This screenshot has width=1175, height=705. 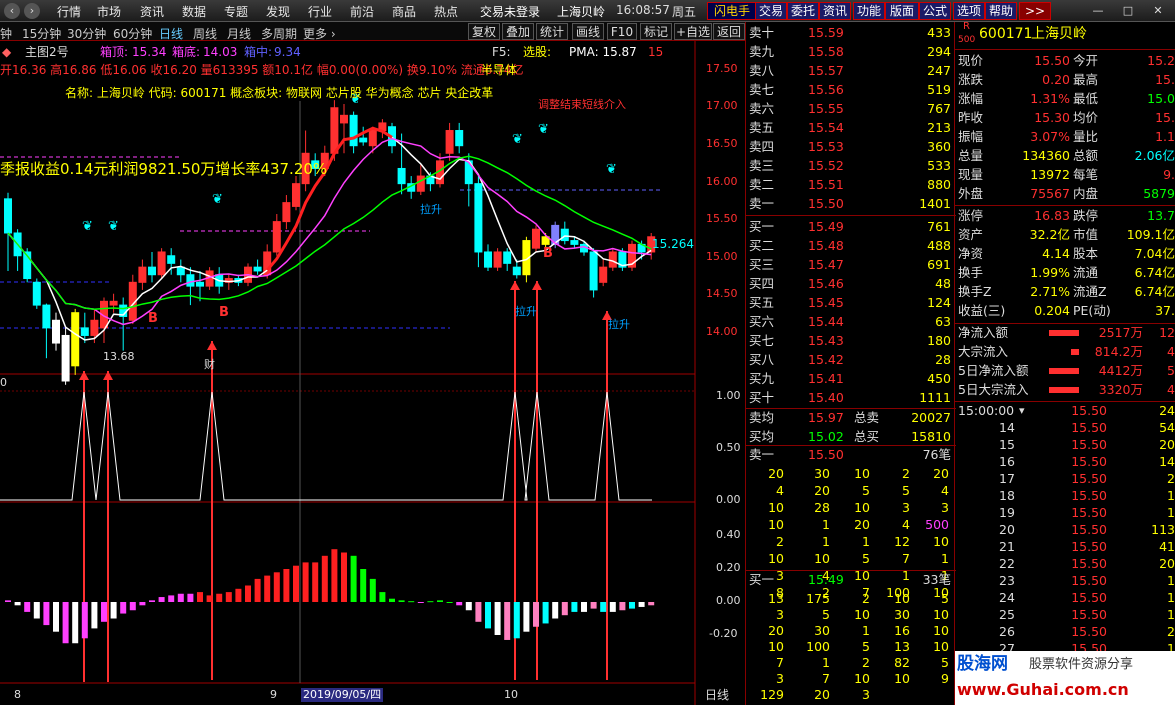 What do you see at coordinates (993, 370) in the screenshot?
I see `flow-label: 5日净流入额` at bounding box center [993, 370].